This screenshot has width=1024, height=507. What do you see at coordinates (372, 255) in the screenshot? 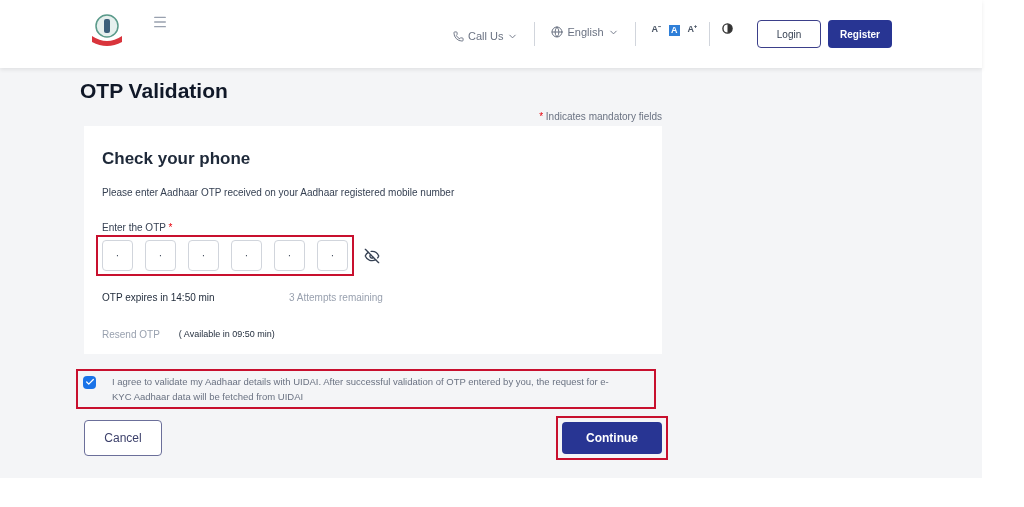
I see `eye-slash-icon` at bounding box center [372, 255].